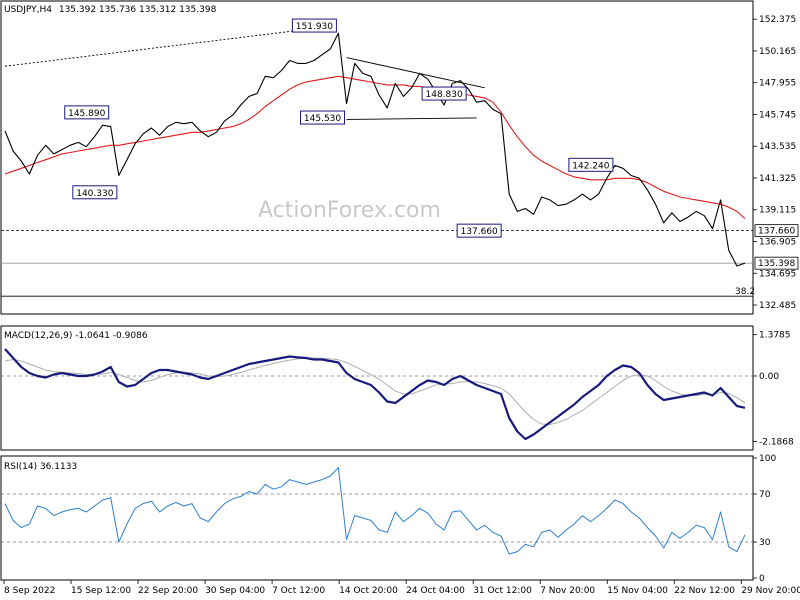 Image resolution: width=800 pixels, height=600 pixels. Describe the element at coordinates (368, 591) in the screenshot. I see `x-tick-label-5: 14 Oct 20:00` at that location.